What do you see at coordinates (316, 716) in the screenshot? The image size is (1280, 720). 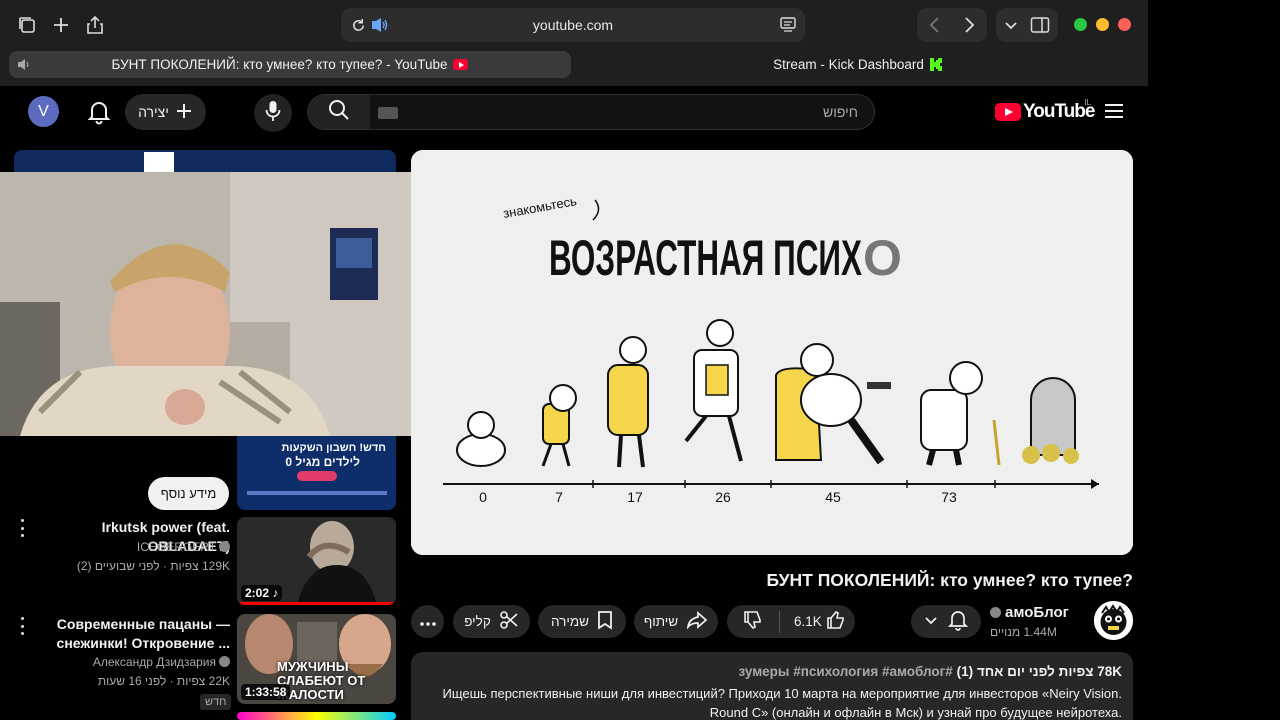 I see `video-thumbnail` at bounding box center [316, 716].